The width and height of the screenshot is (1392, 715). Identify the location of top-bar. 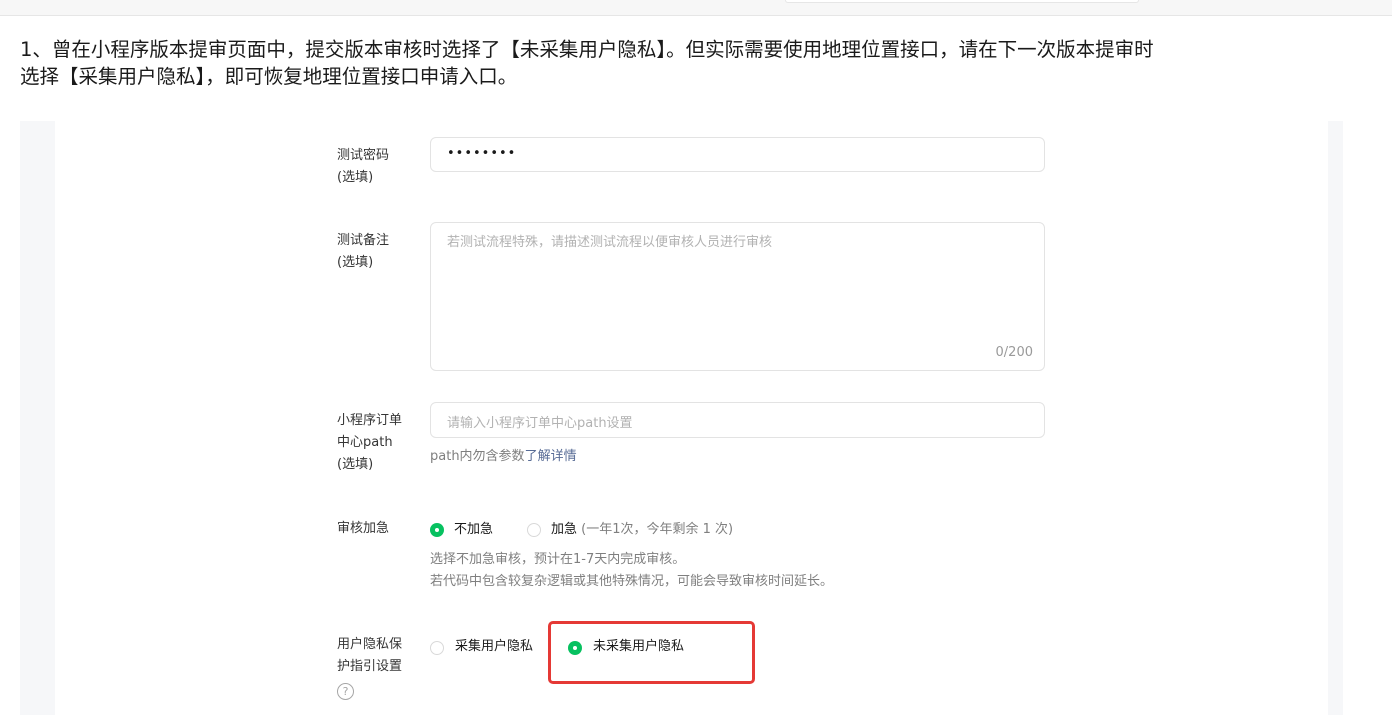
(696, 8).